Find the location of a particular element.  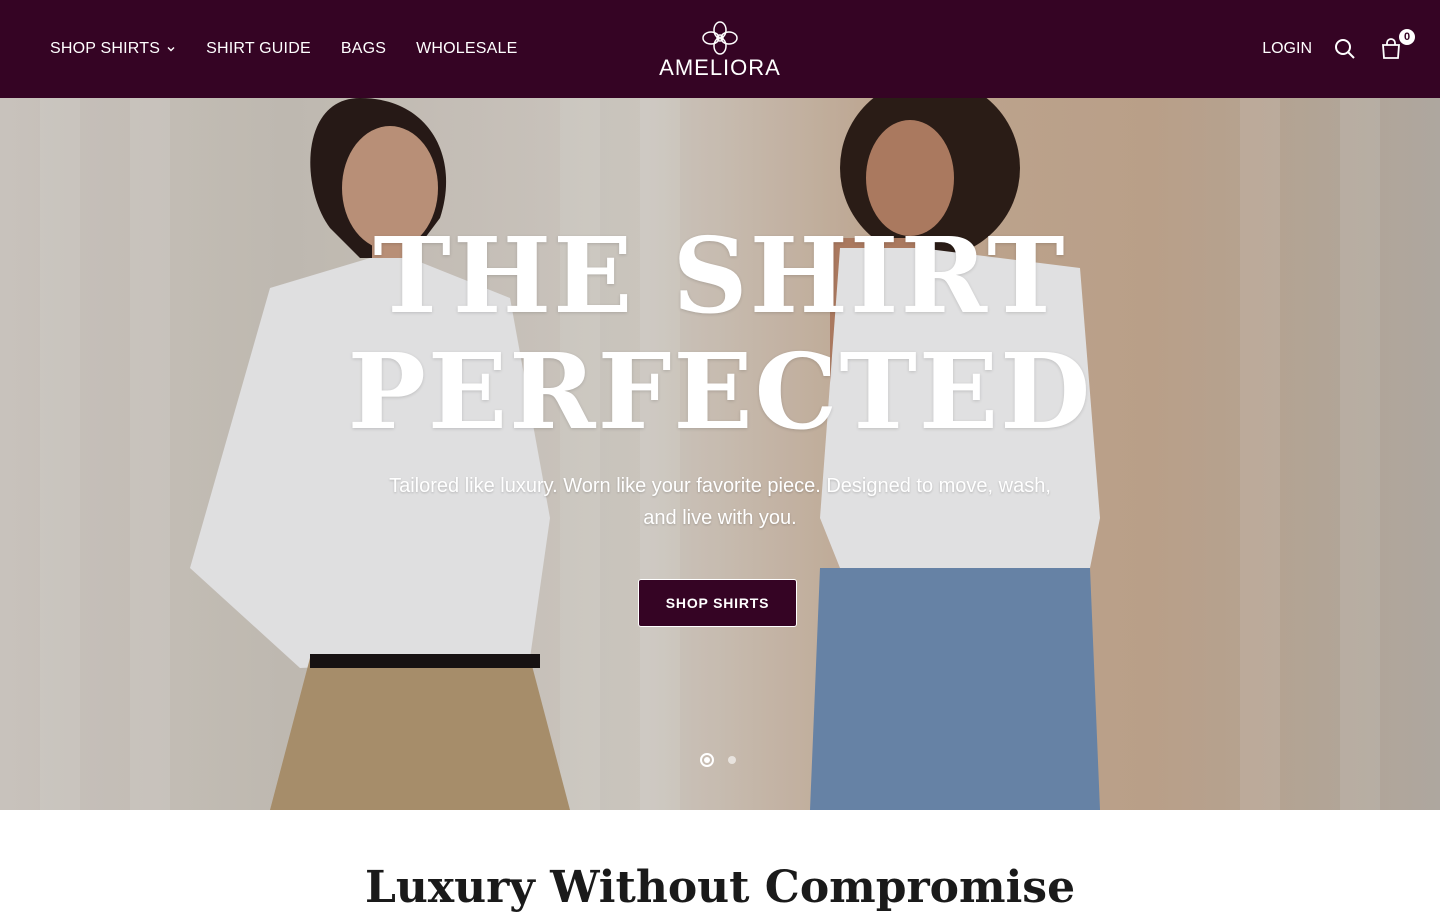

hero-title-line2: PERFECTED is located at coordinates (720, 391).